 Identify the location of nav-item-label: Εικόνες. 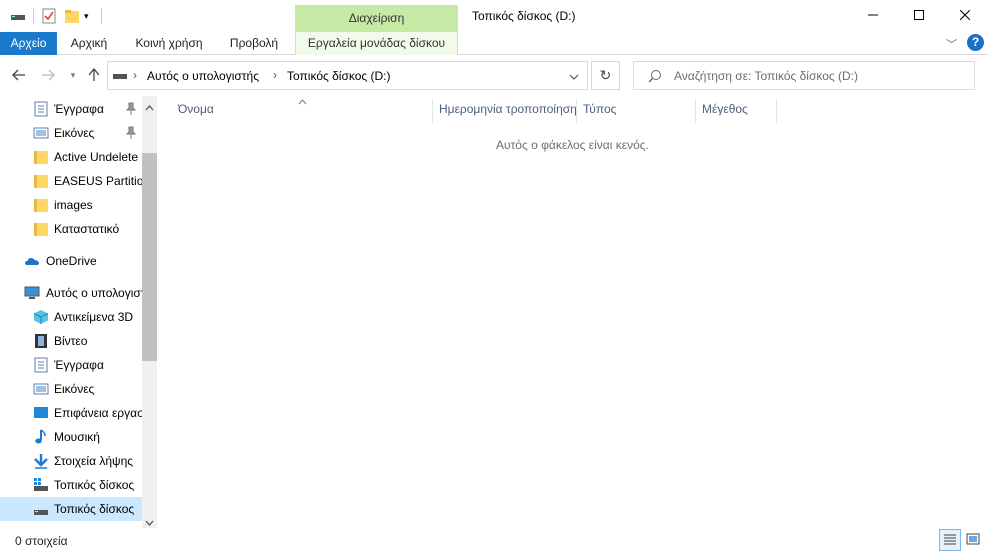
(74, 389).